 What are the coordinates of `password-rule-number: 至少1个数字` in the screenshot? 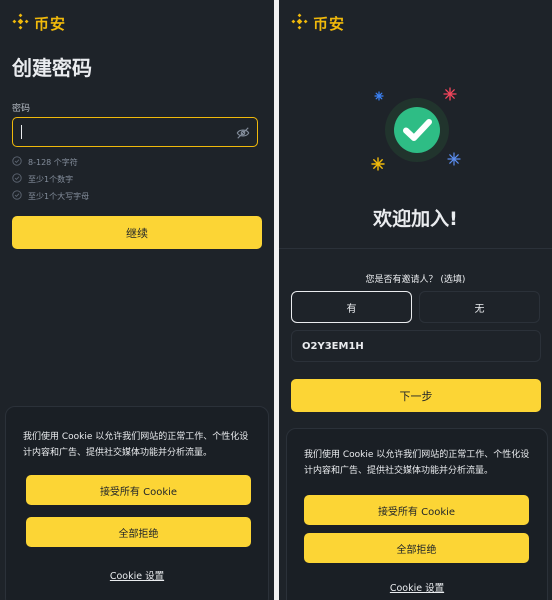 It's located at (42, 179).